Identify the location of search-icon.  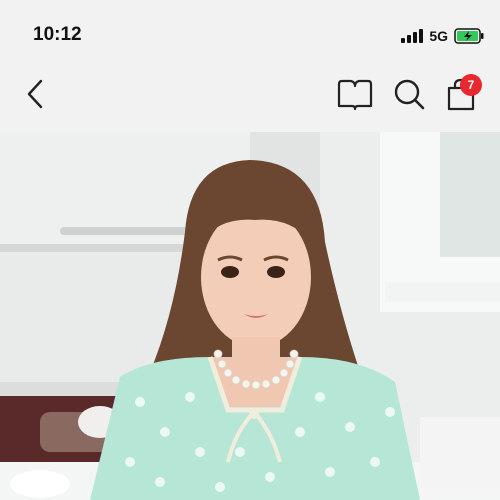
(409, 94).